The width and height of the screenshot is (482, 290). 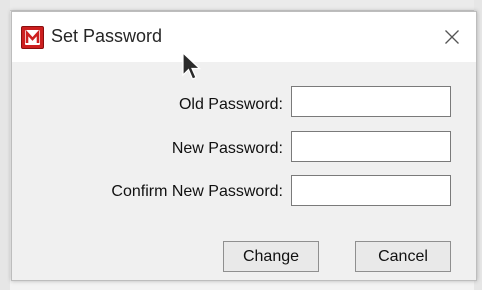 What do you see at coordinates (241, 5) in the screenshot?
I see `background-window-top` at bounding box center [241, 5].